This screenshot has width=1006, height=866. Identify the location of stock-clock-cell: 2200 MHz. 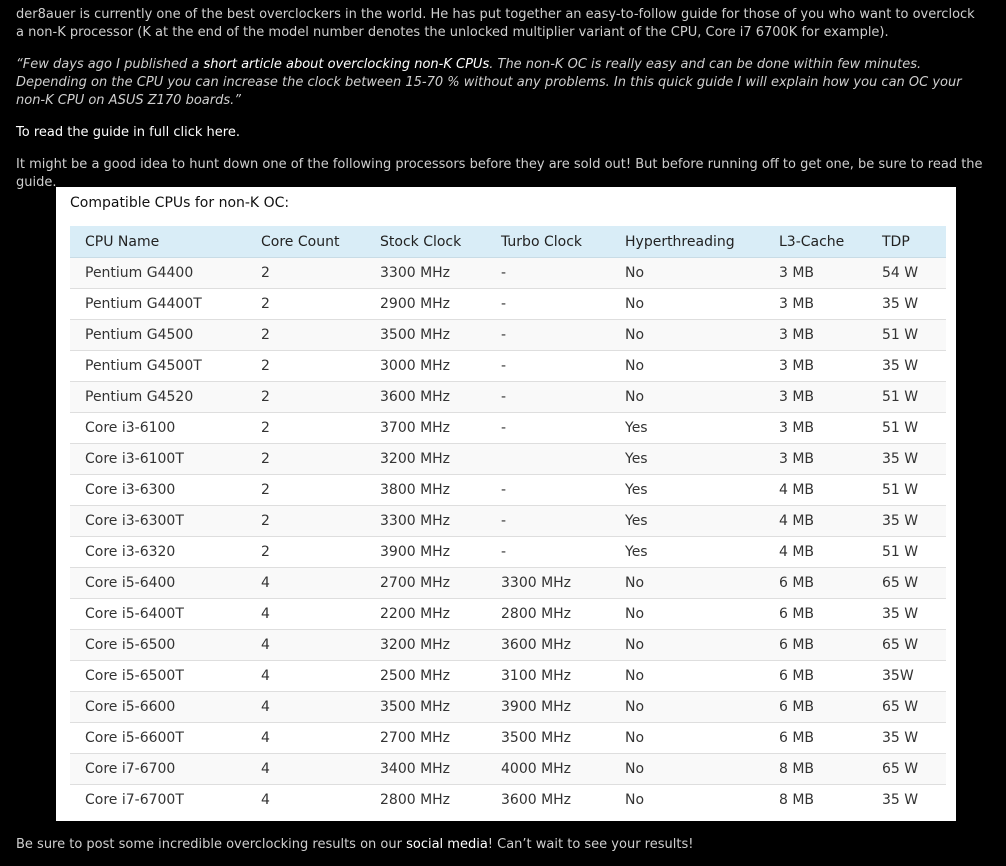
(425, 614).